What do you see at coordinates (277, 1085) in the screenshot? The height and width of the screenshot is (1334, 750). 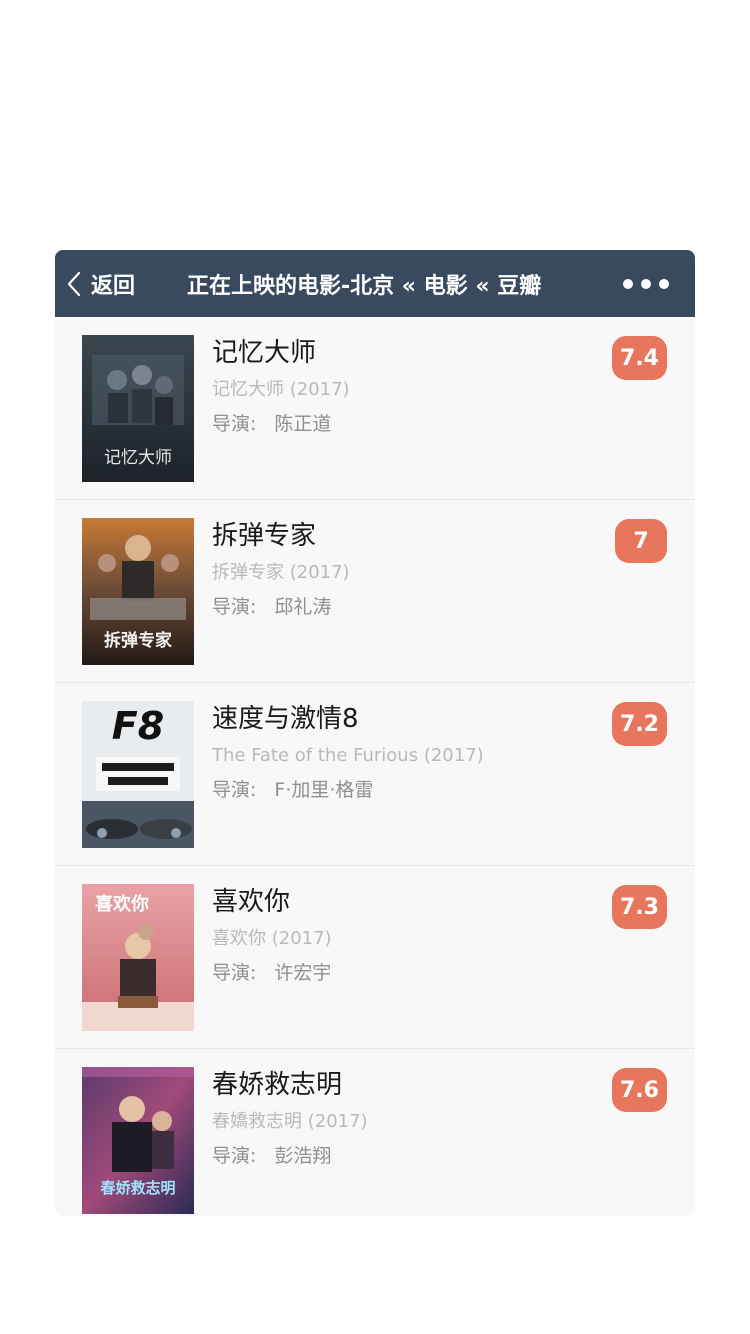 I see `movie-title: 春娇救志明` at bounding box center [277, 1085].